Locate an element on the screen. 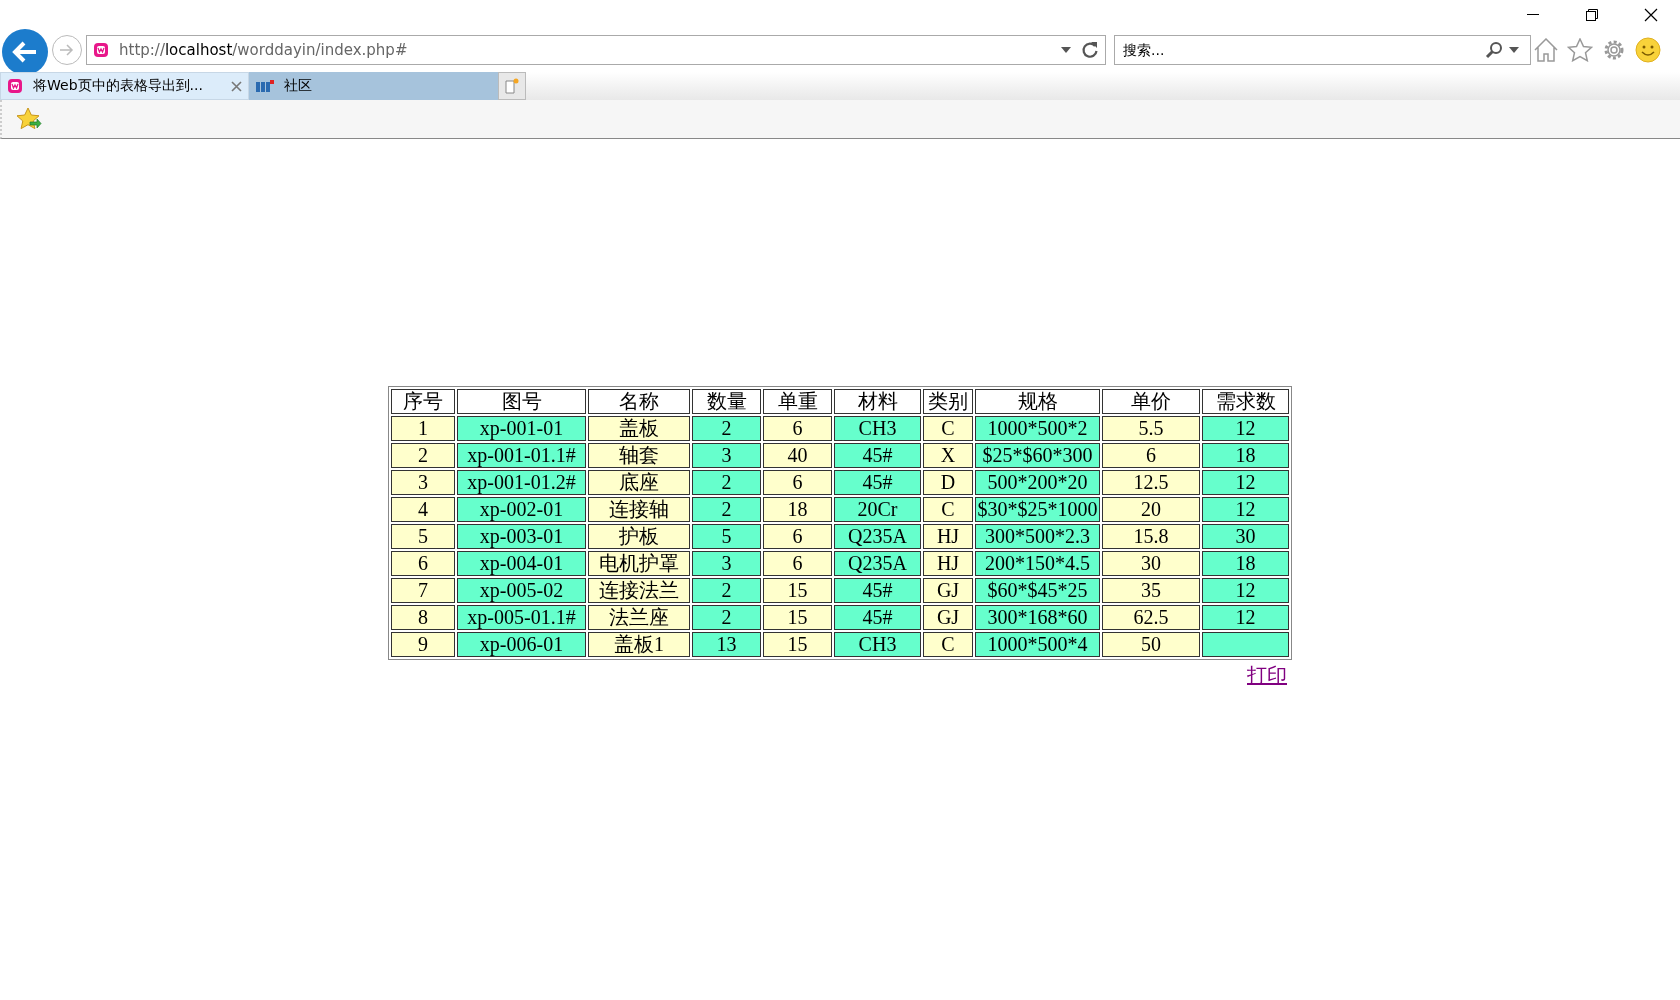 The image size is (1680, 1000). column-header: 单重 is located at coordinates (797, 401).